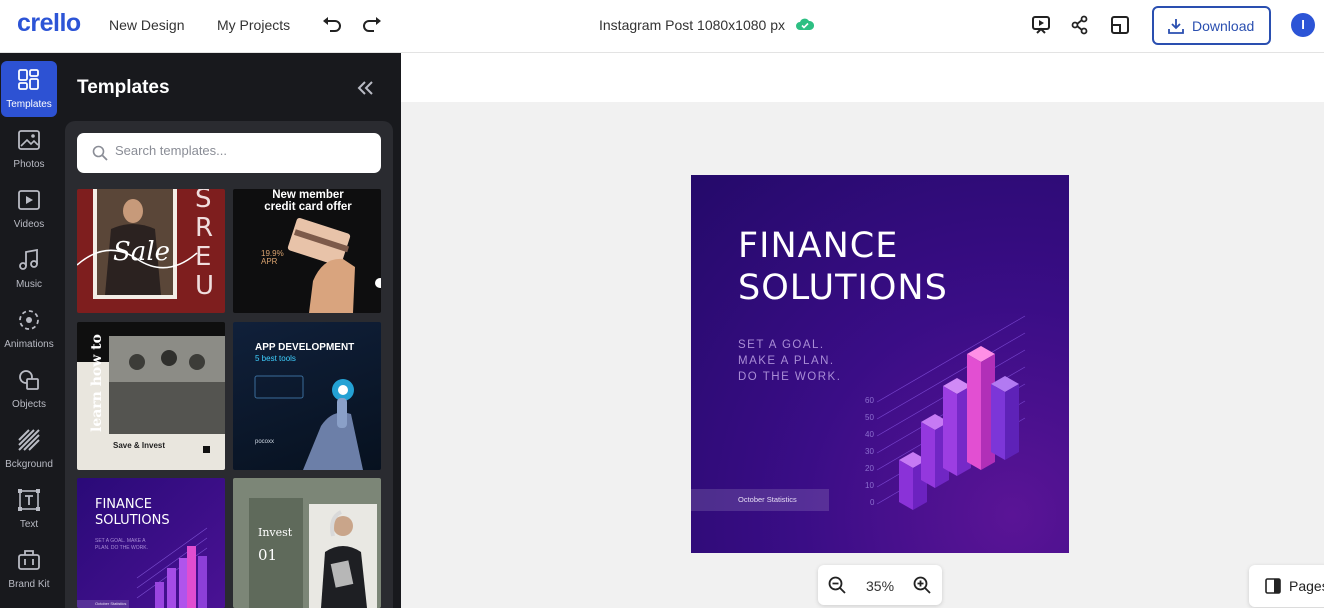  Describe the element at coordinates (869, 417) in the screenshot. I see `axis-tick: 50` at that location.